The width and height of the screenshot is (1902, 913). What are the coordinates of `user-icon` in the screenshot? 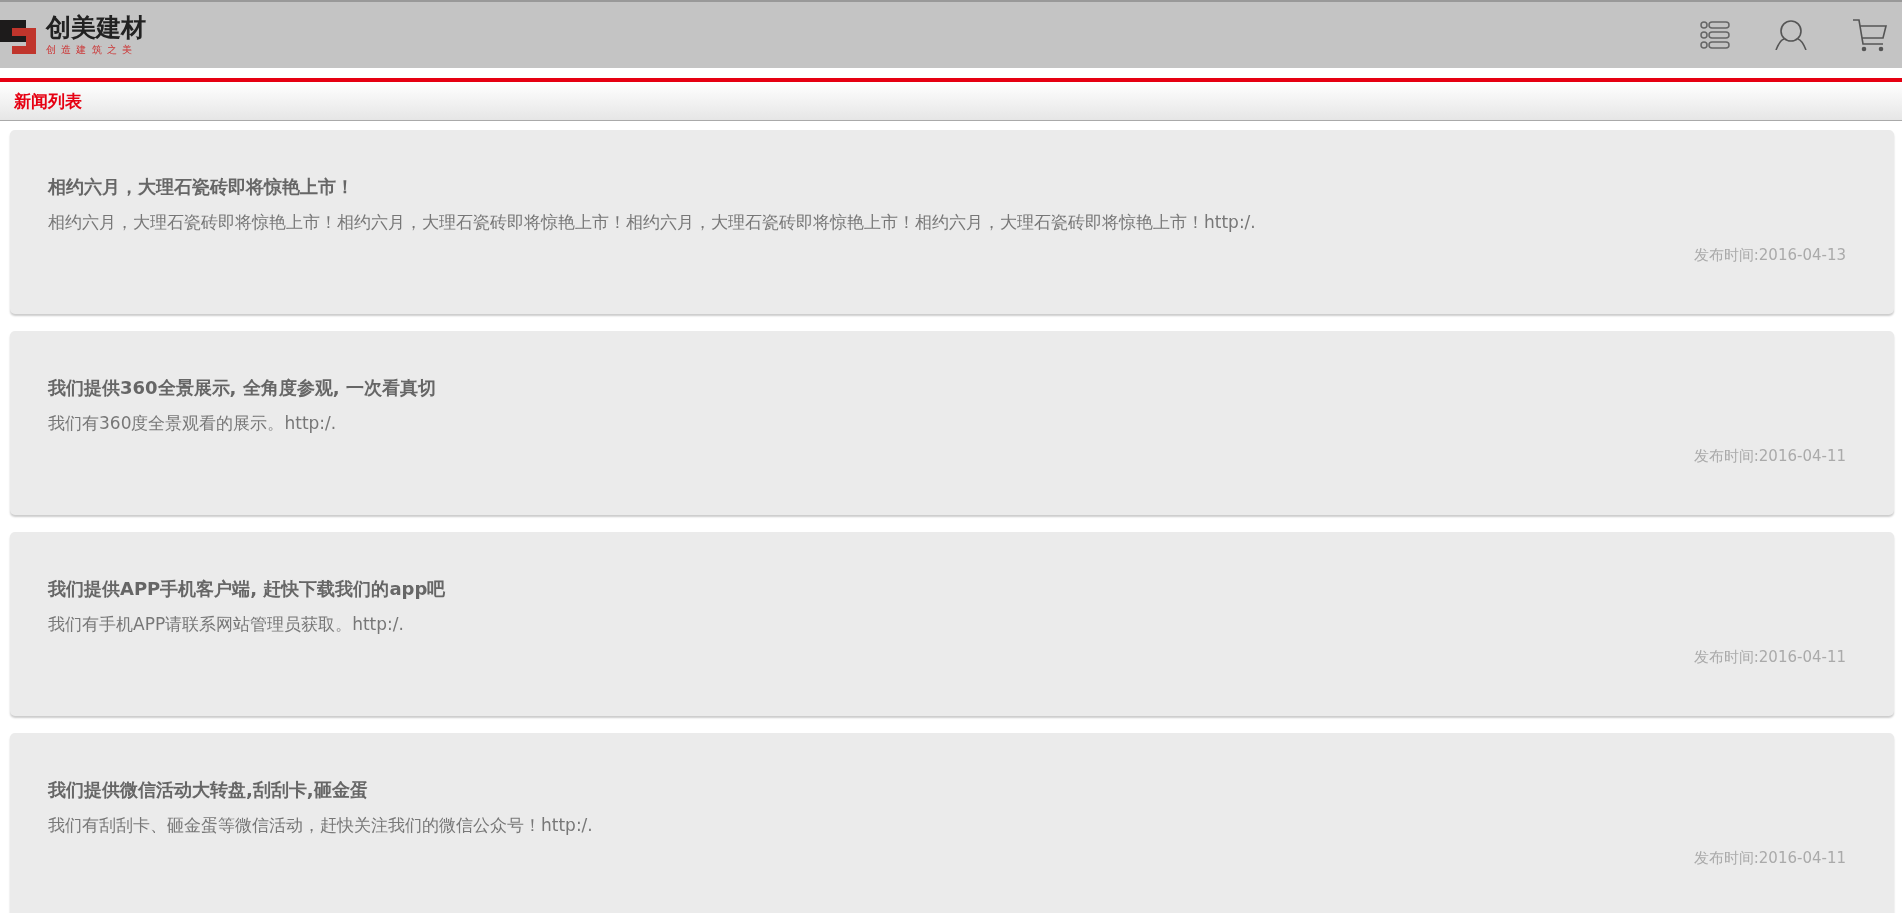 It's located at (1791, 35).